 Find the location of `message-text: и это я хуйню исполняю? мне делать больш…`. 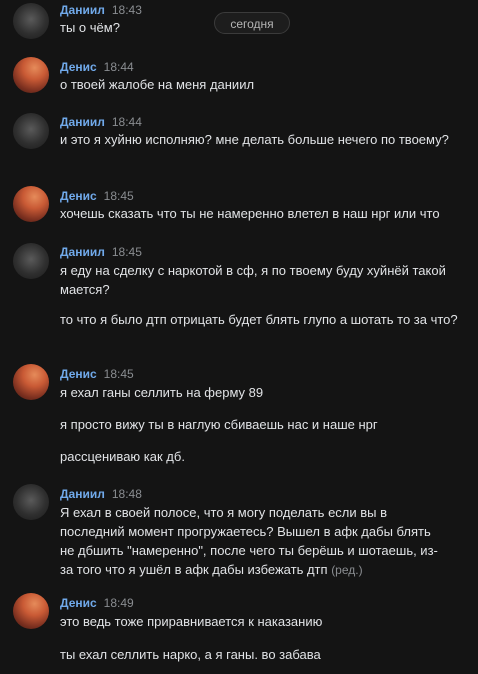

message-text: и это я хуйню исполняю? мне делать больш… is located at coordinates (254, 139).